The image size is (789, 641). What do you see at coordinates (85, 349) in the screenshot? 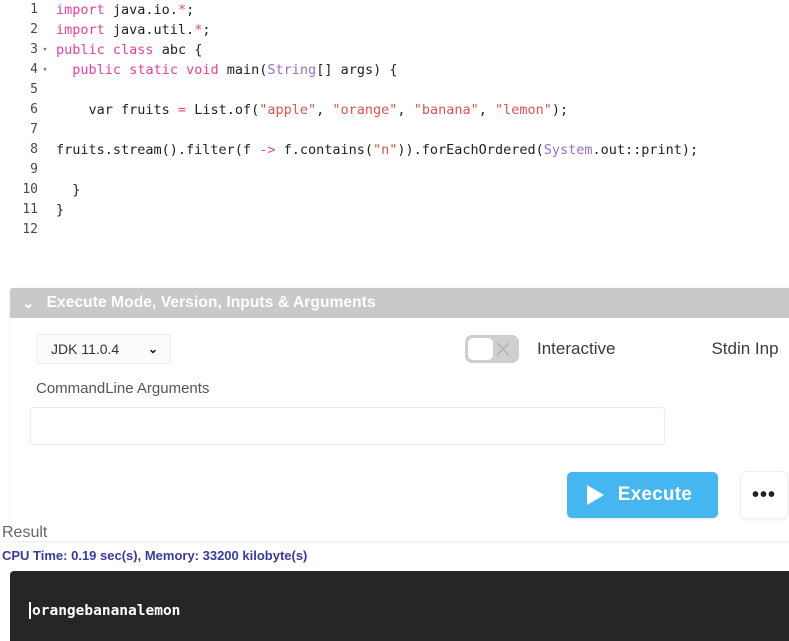
I see `jdk-version-value: JDK 11.0.4` at bounding box center [85, 349].